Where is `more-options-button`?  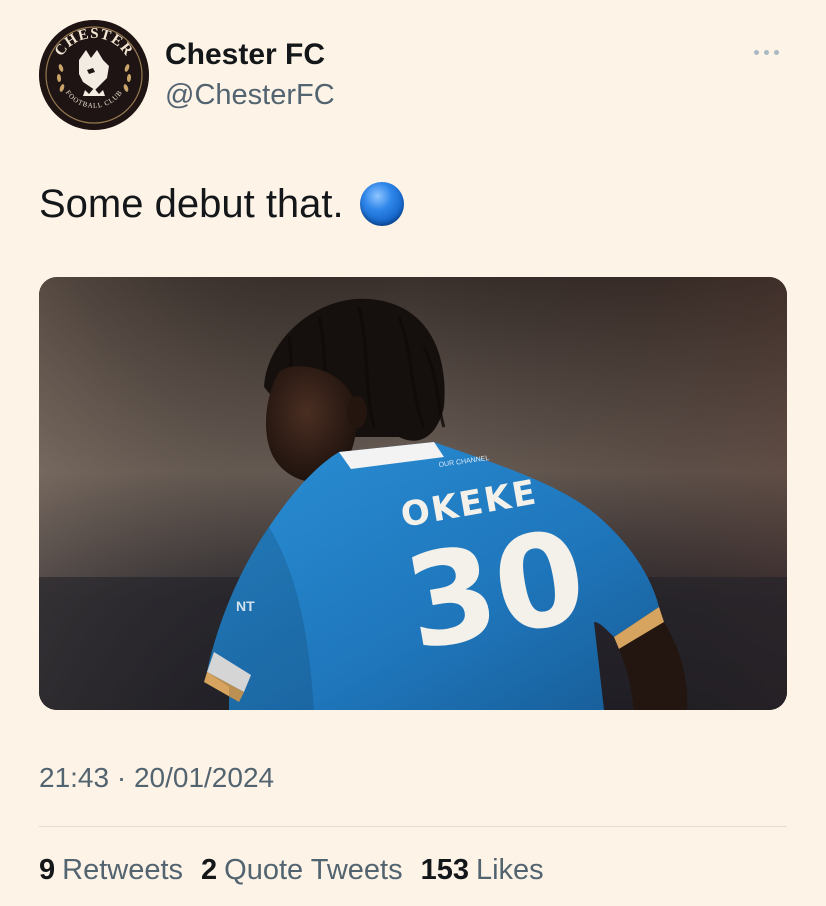
more-options-button is located at coordinates (766, 52).